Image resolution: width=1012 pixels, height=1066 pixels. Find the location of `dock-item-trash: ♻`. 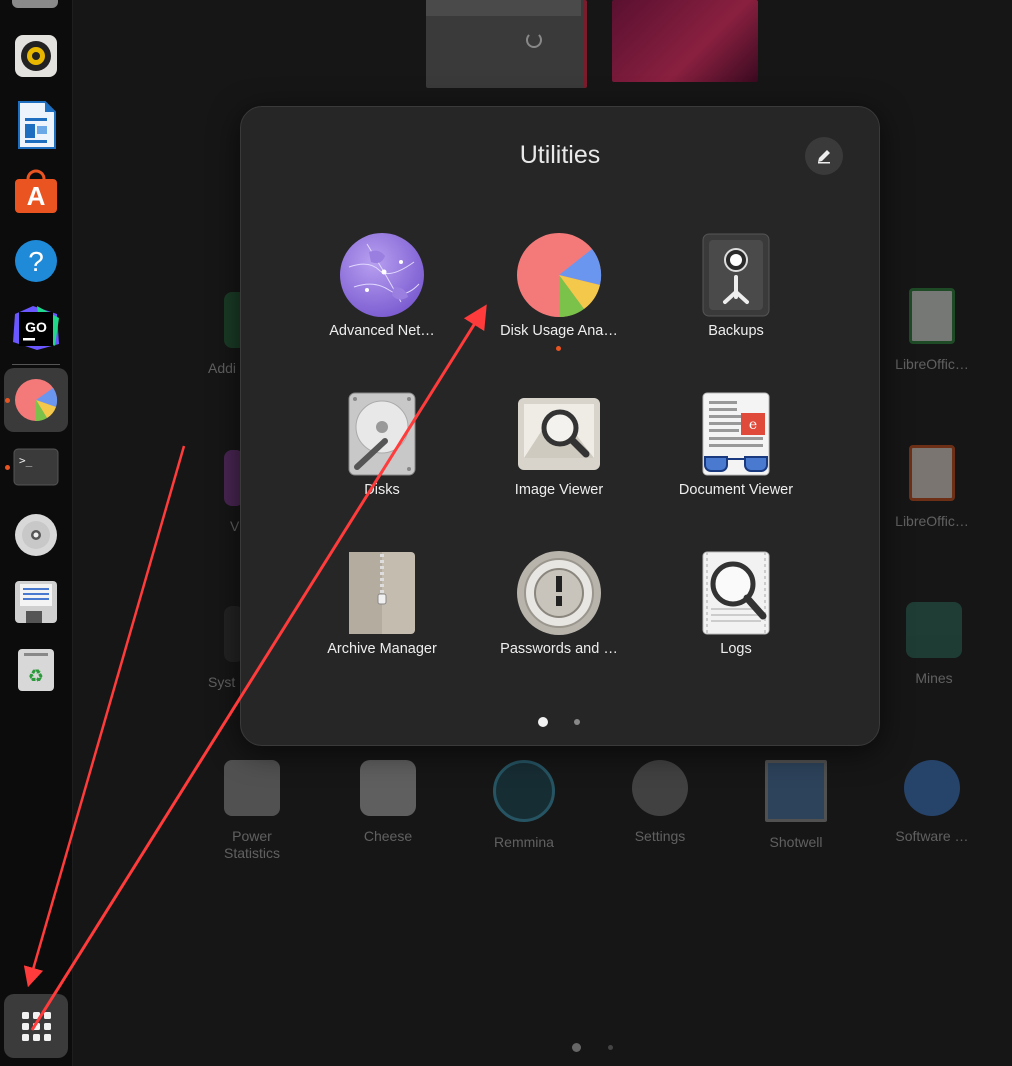

dock-item-trash: ♻ is located at coordinates (36, 670).